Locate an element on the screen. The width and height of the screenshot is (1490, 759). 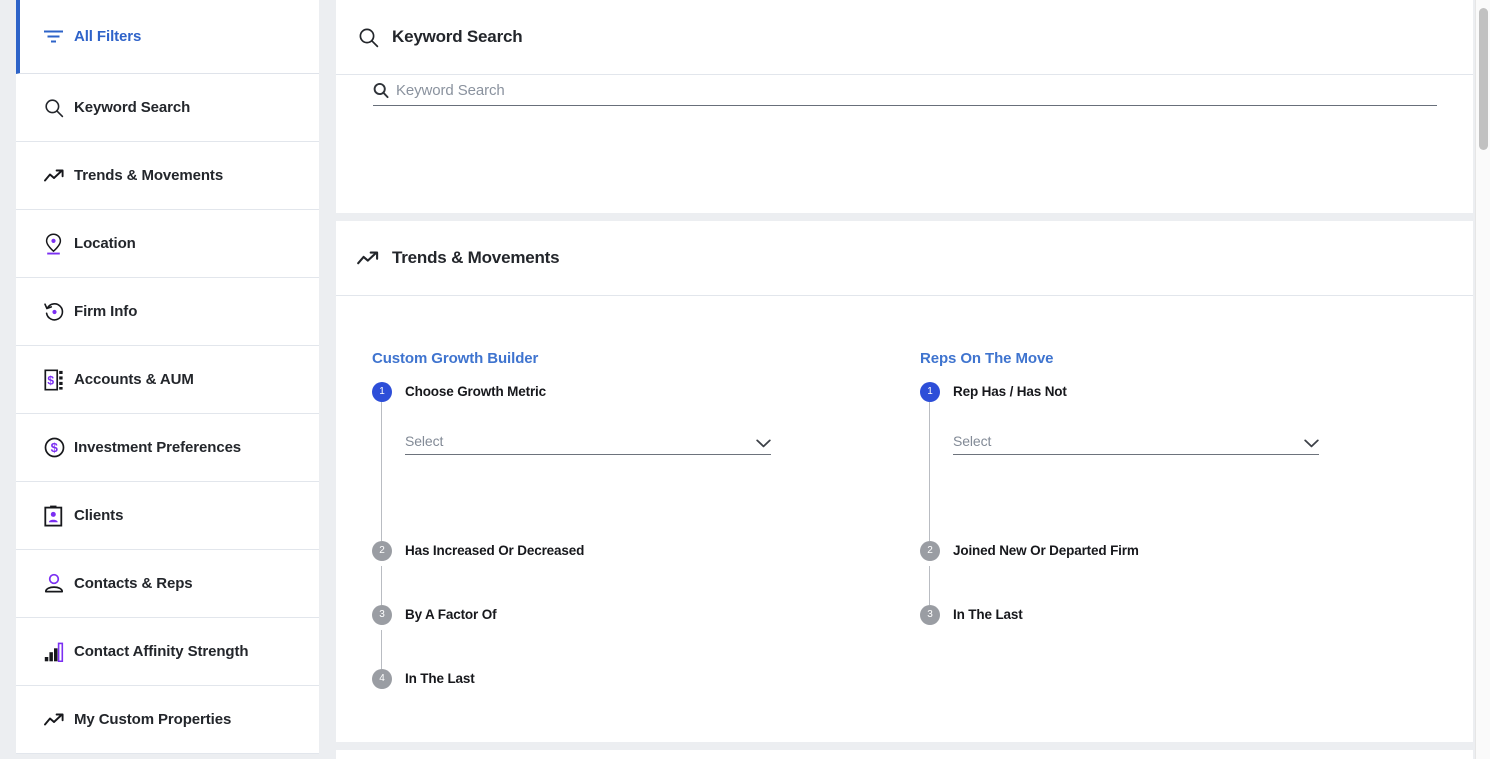
history-clock-icon is located at coordinates (59, 312).